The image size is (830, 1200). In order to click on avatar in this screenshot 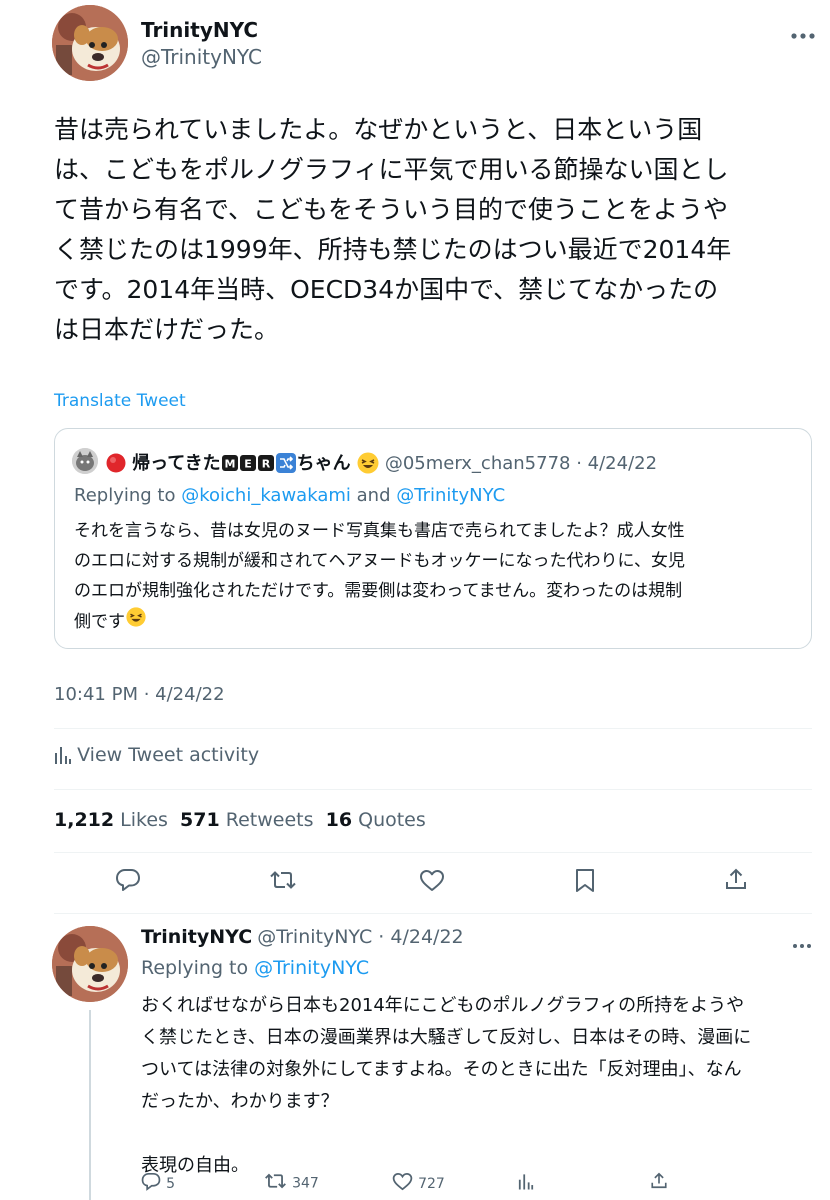, I will do `click(90, 43)`.